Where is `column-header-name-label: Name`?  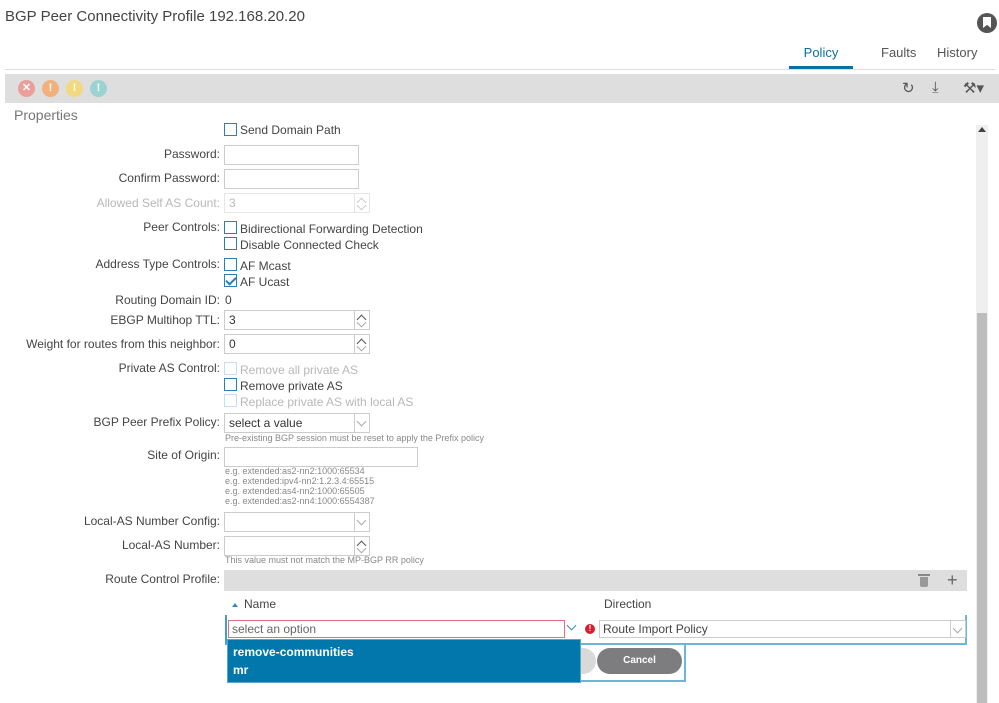 column-header-name-label: Name is located at coordinates (260, 604).